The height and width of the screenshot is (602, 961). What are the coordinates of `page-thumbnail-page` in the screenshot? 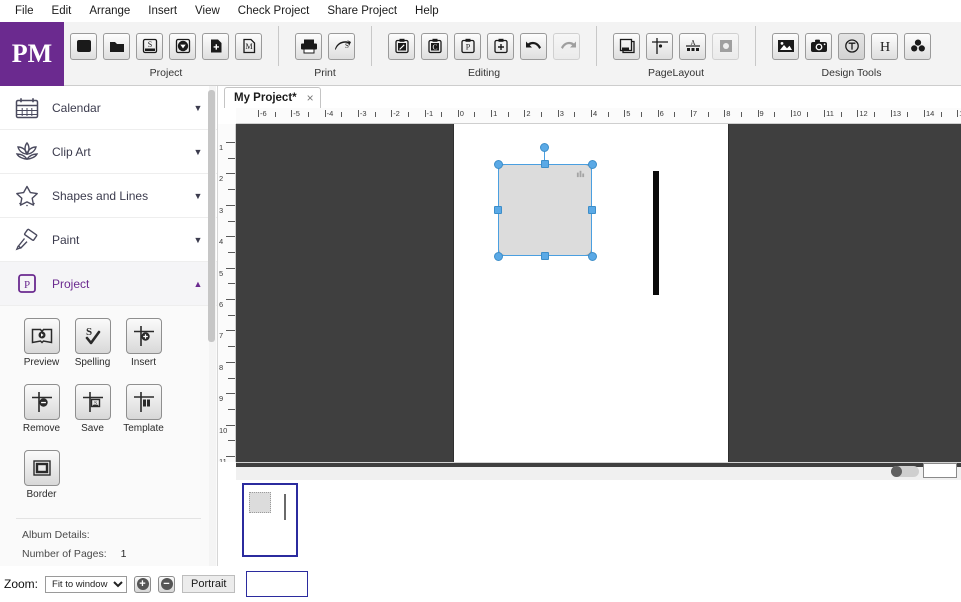 It's located at (270, 520).